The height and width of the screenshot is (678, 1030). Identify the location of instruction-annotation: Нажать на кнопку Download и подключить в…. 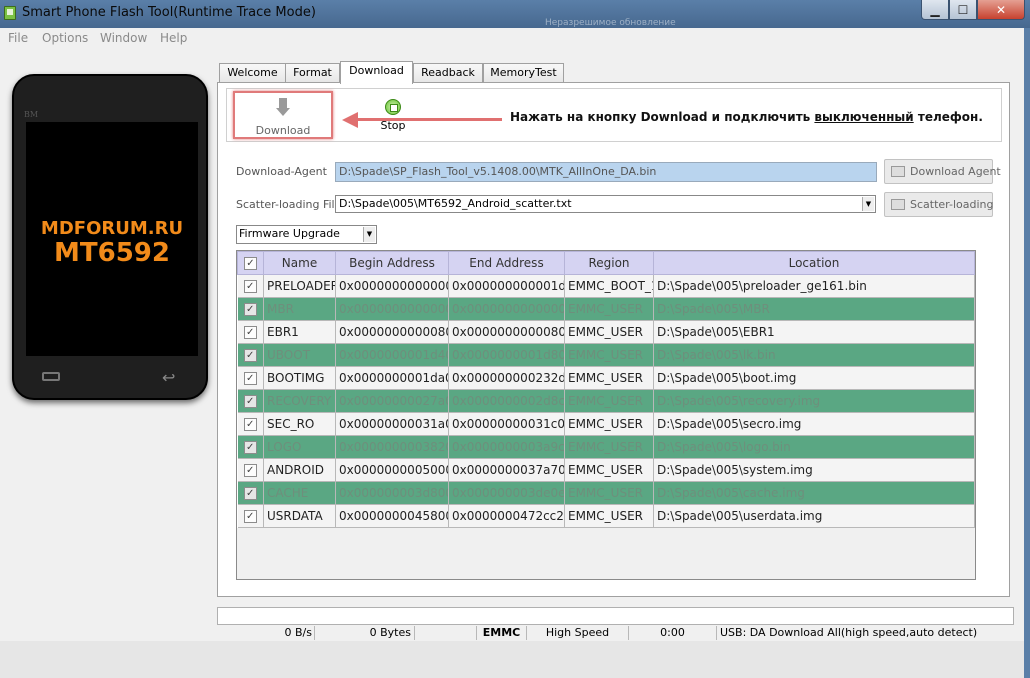
(746, 117).